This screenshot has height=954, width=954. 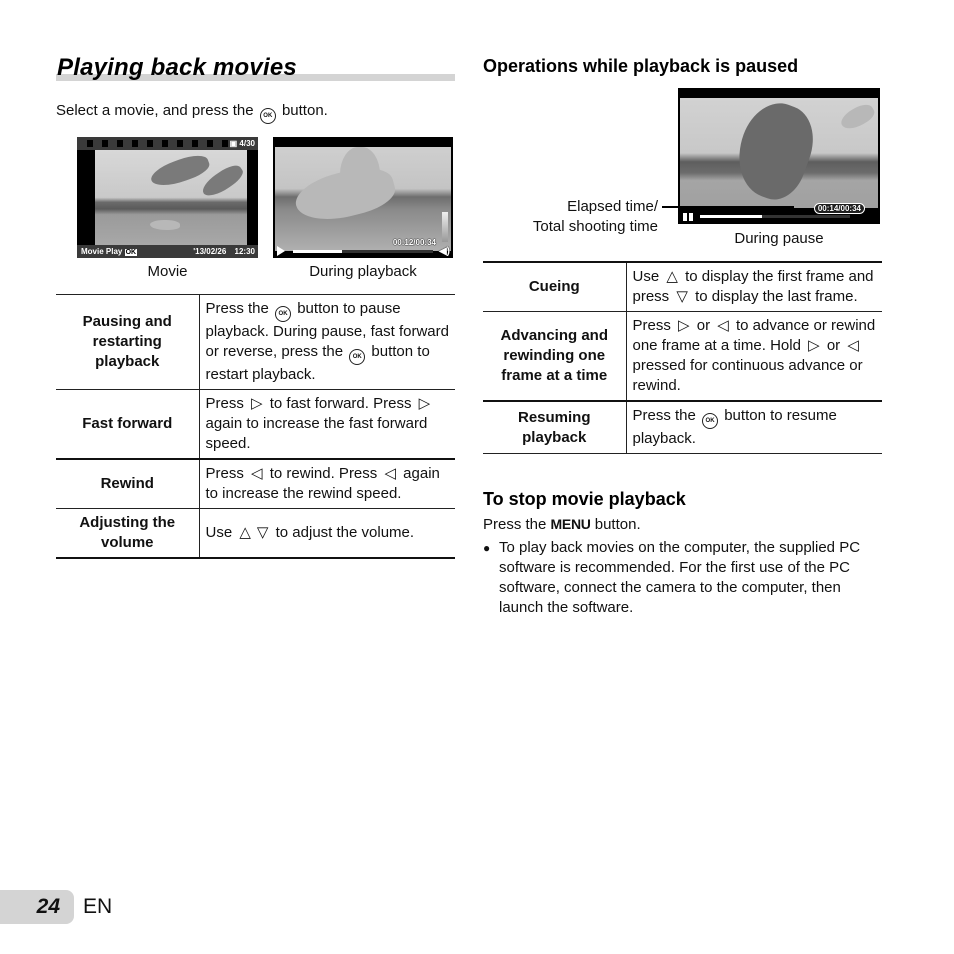 I want to click on movie-file-icon: ▣, so click(x=233, y=143).